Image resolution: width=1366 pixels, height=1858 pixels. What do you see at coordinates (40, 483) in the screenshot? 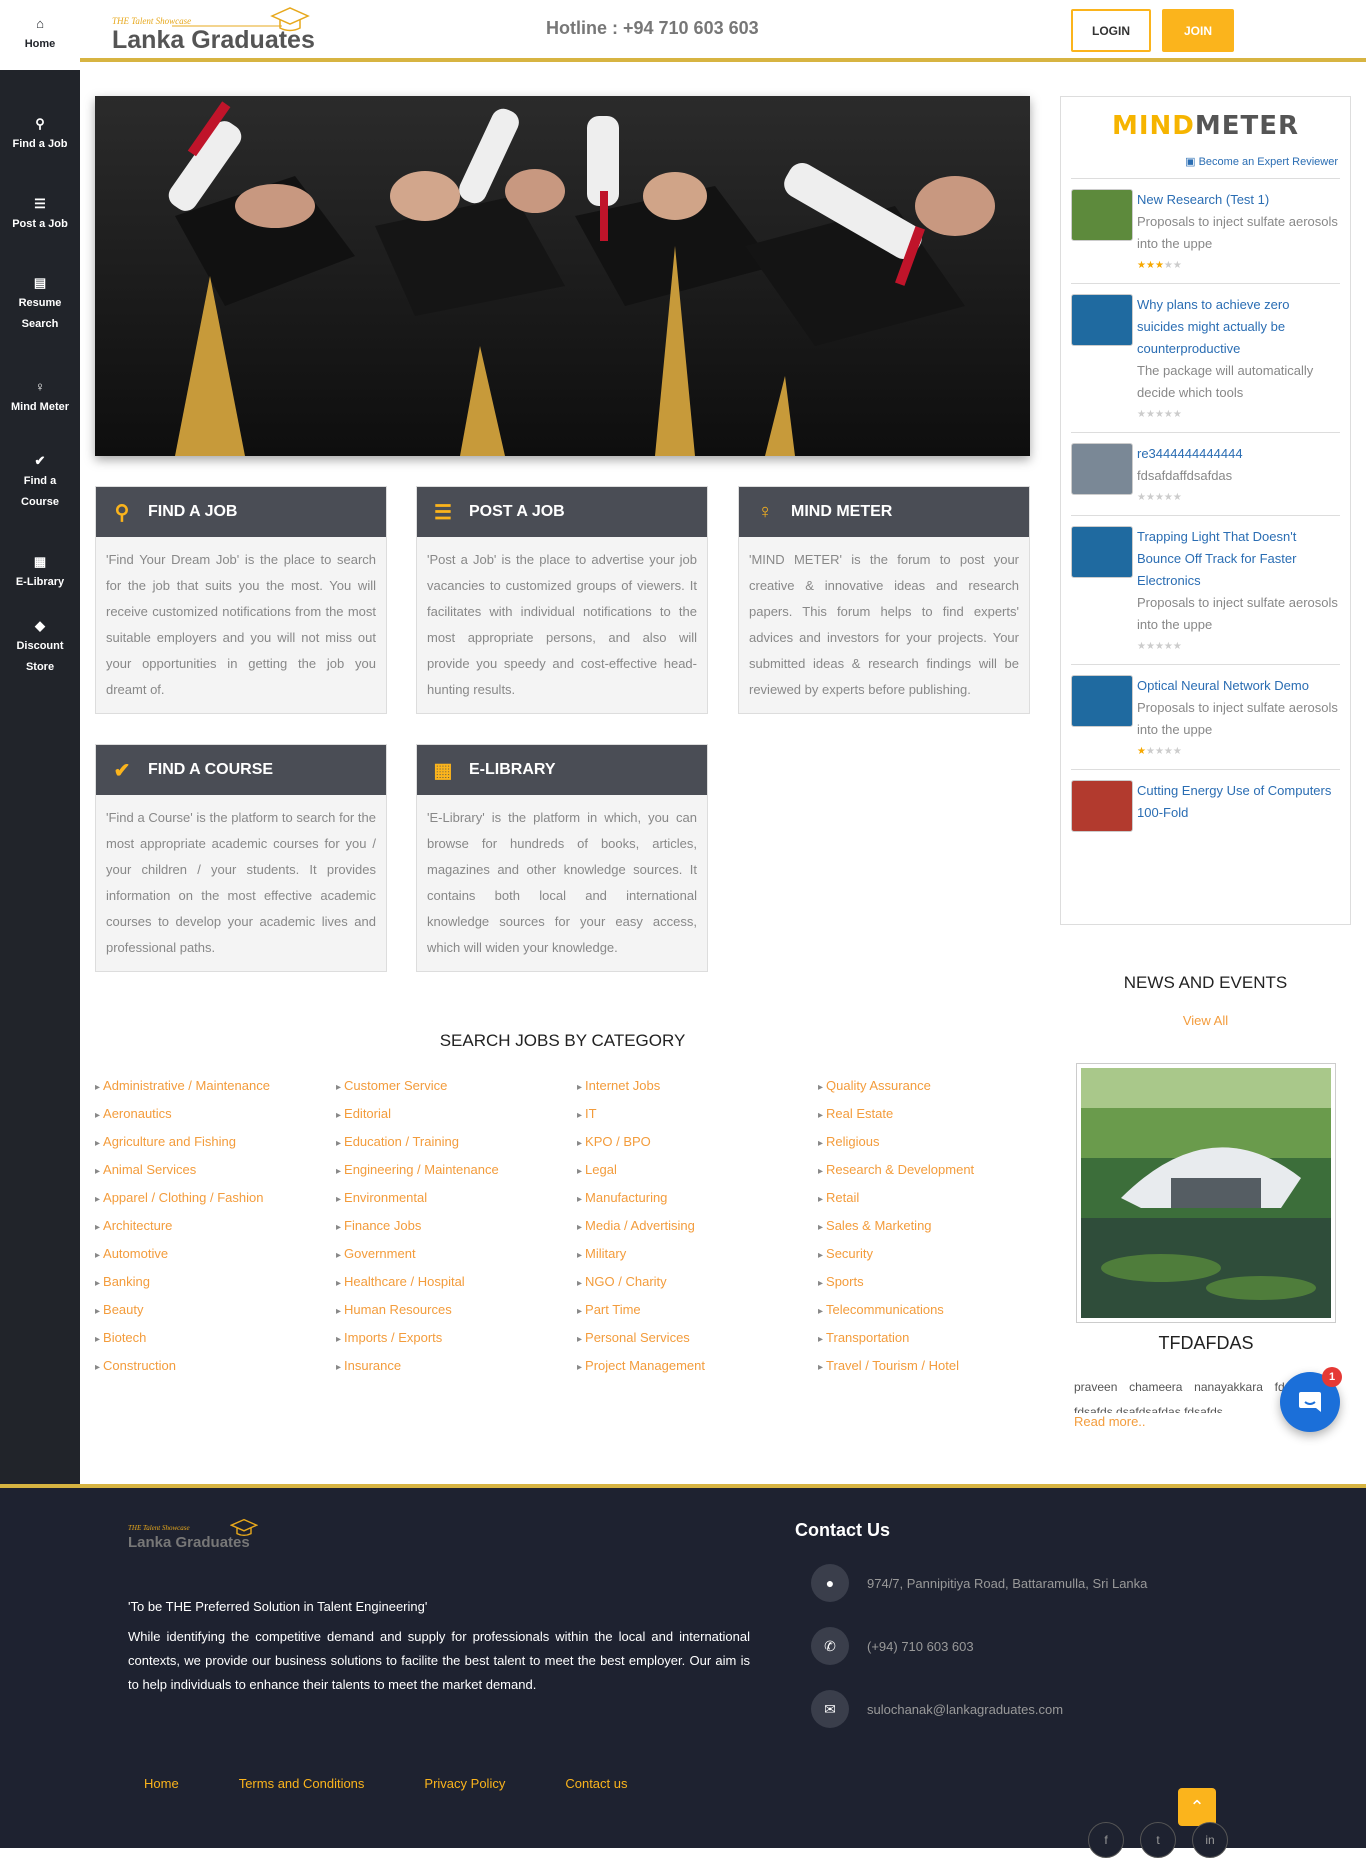
I see `sidebar-item-find-a-course: ✔ Find a Course` at bounding box center [40, 483].